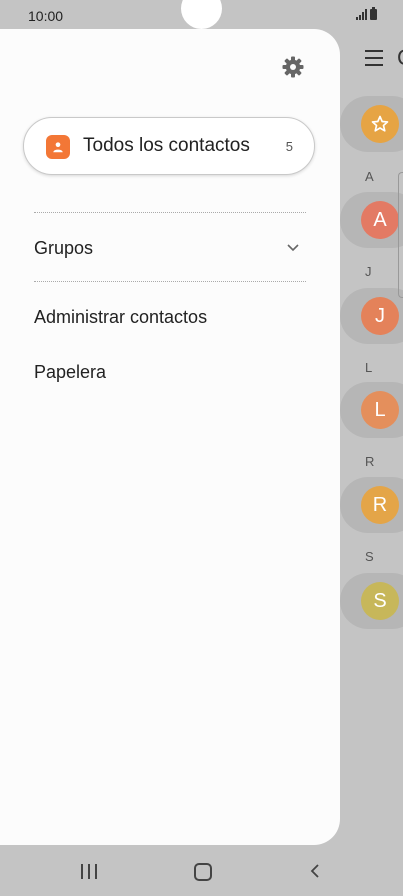 The width and height of the screenshot is (403, 896). I want to click on avatar: R, so click(380, 505).